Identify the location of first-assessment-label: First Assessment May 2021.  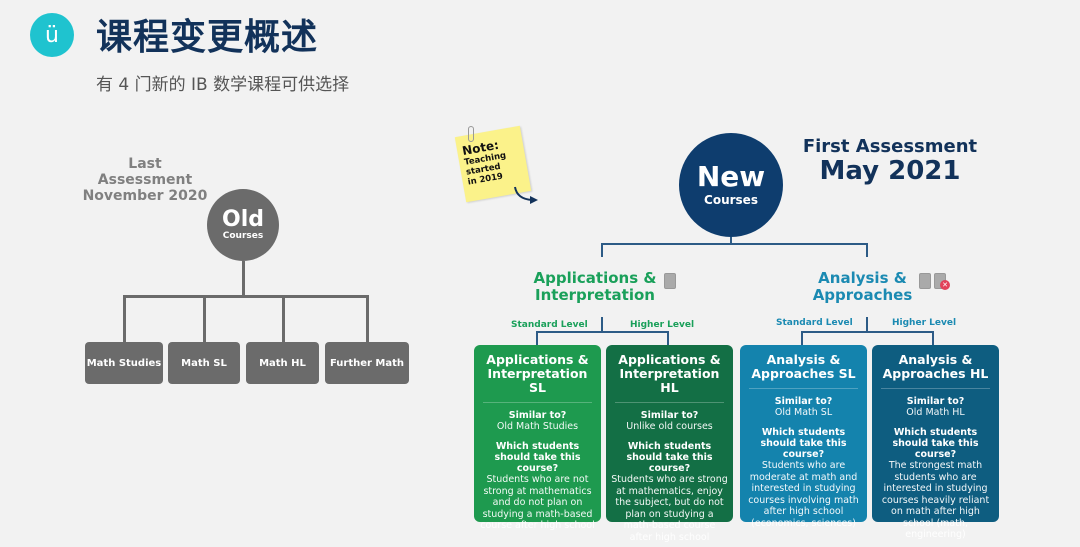
(890, 160).